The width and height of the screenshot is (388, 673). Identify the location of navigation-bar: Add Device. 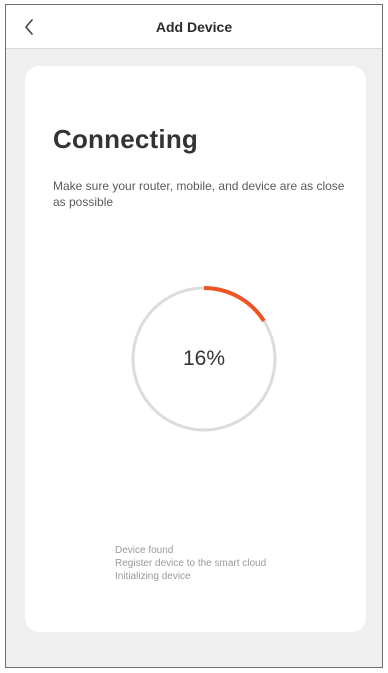
(194, 27).